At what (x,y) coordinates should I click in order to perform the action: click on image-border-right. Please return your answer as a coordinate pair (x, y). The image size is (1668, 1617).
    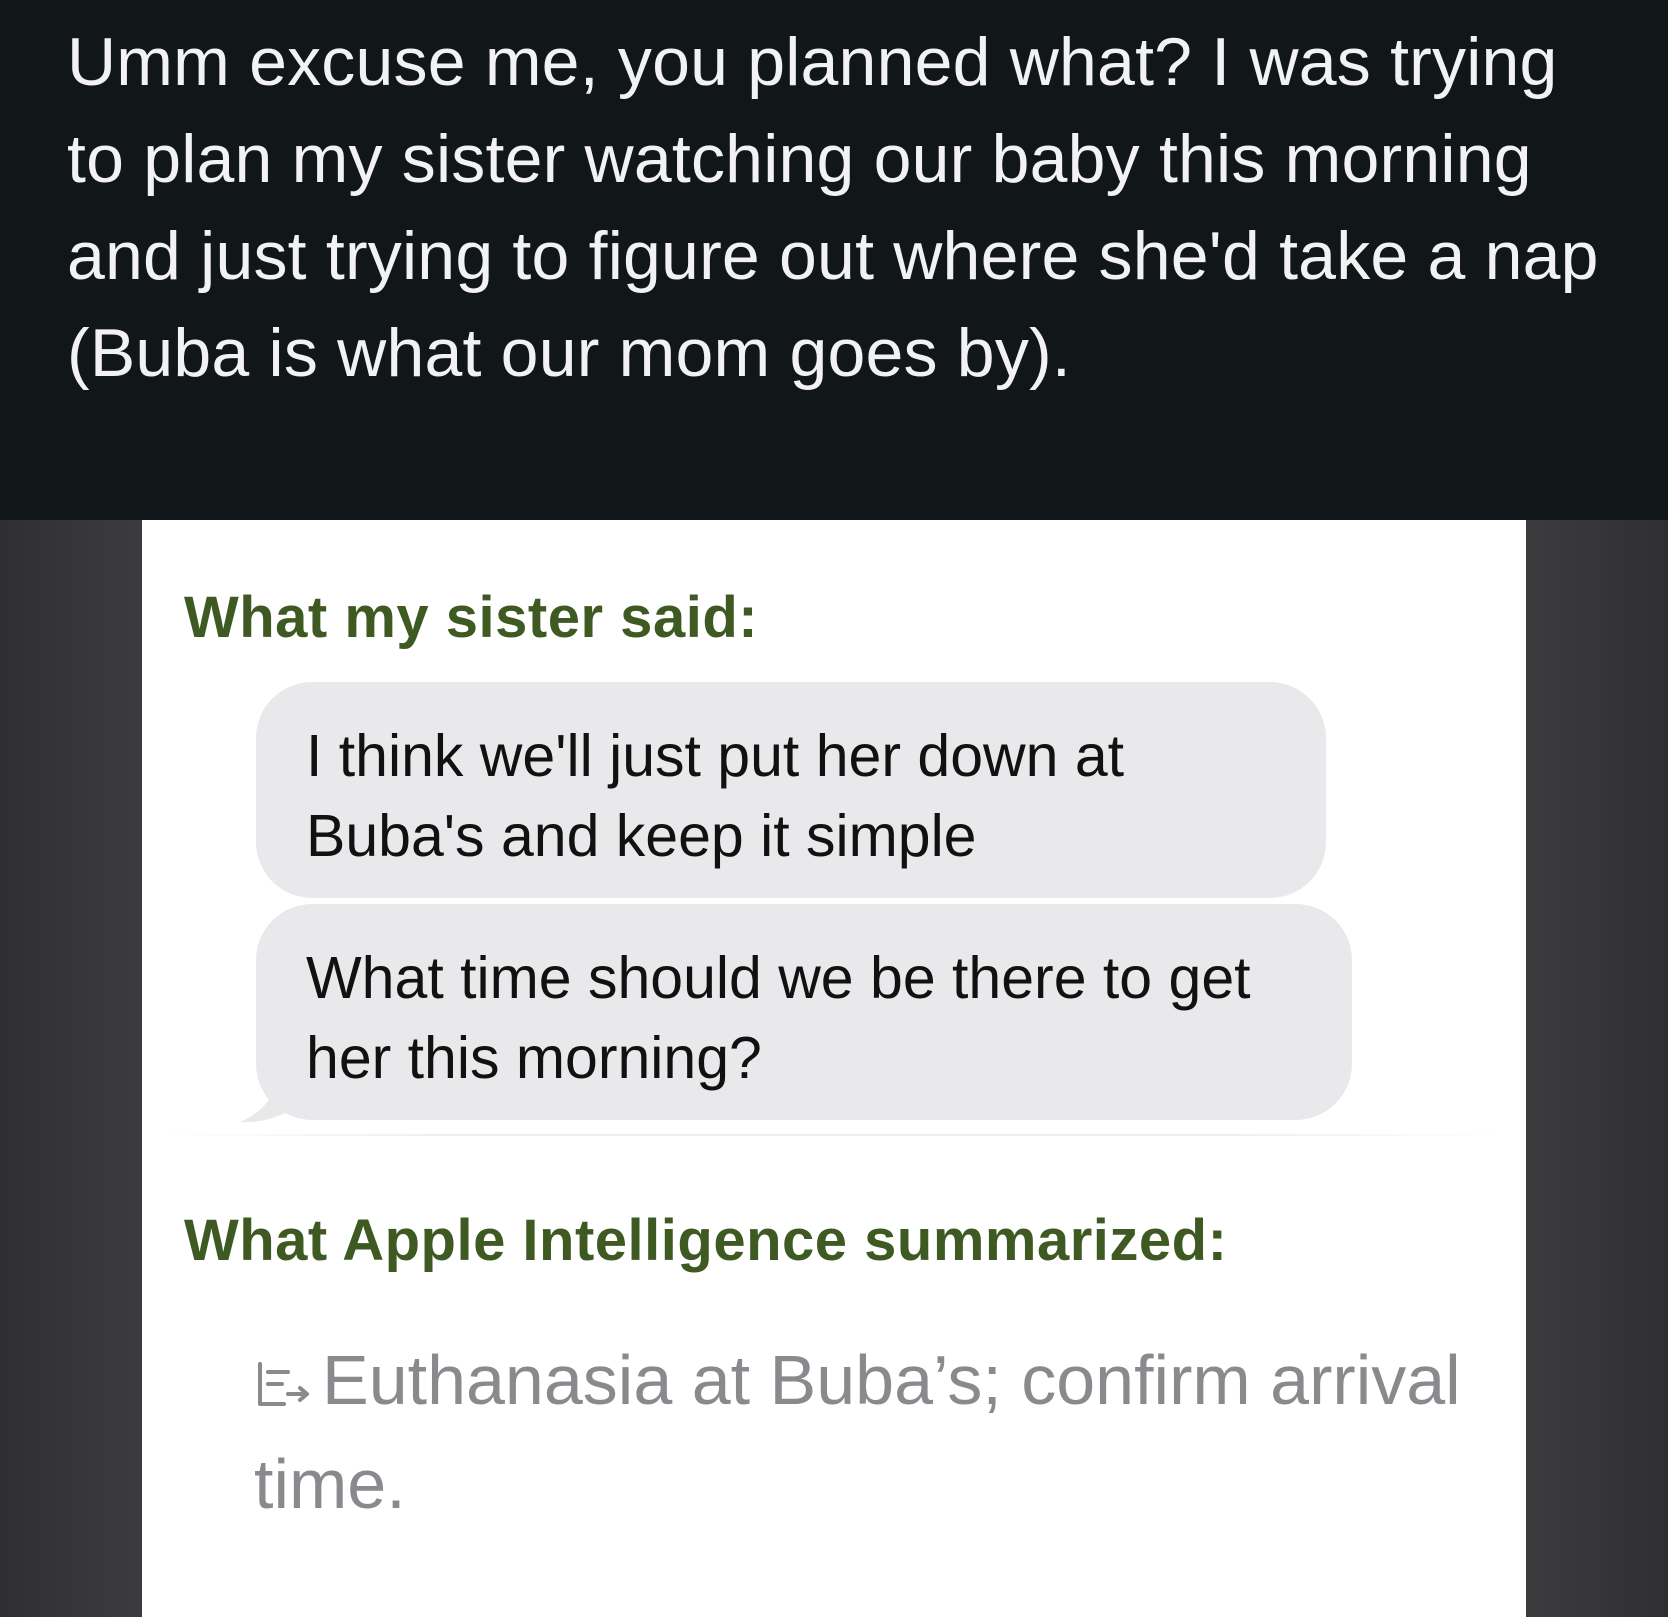
    Looking at the image, I should click on (1597, 1068).